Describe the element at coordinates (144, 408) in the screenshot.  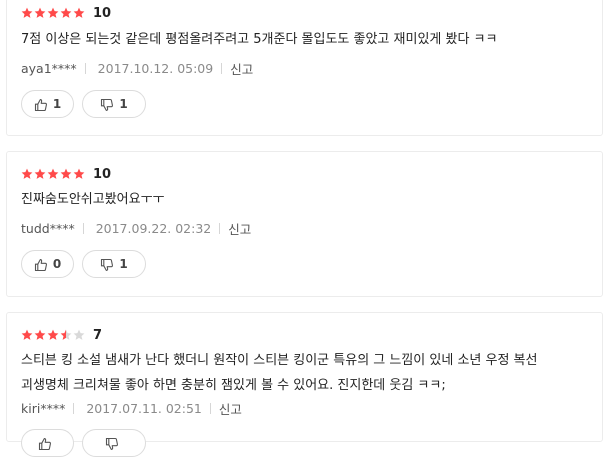
I see `review-date: 2017.07.11. 02:51` at that location.